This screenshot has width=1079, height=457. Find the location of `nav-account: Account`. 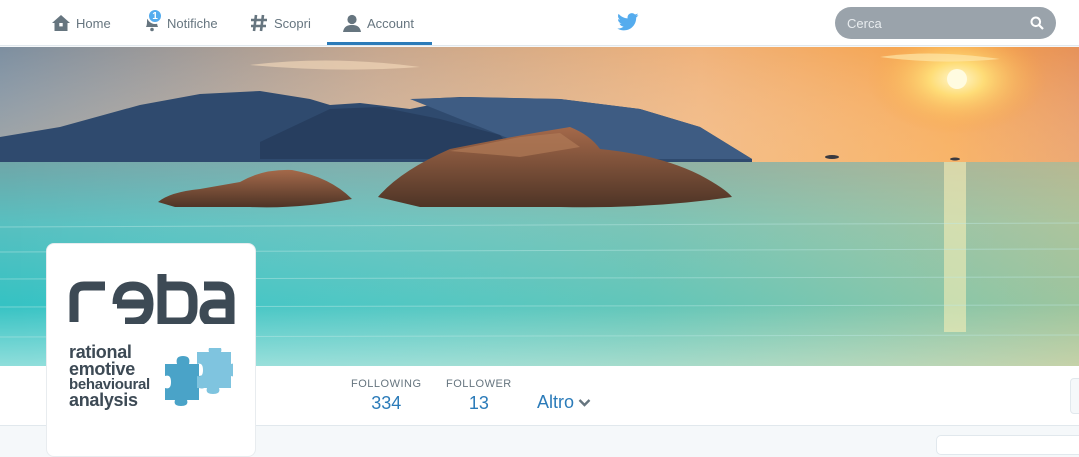

nav-account: Account is located at coordinates (377, 23).